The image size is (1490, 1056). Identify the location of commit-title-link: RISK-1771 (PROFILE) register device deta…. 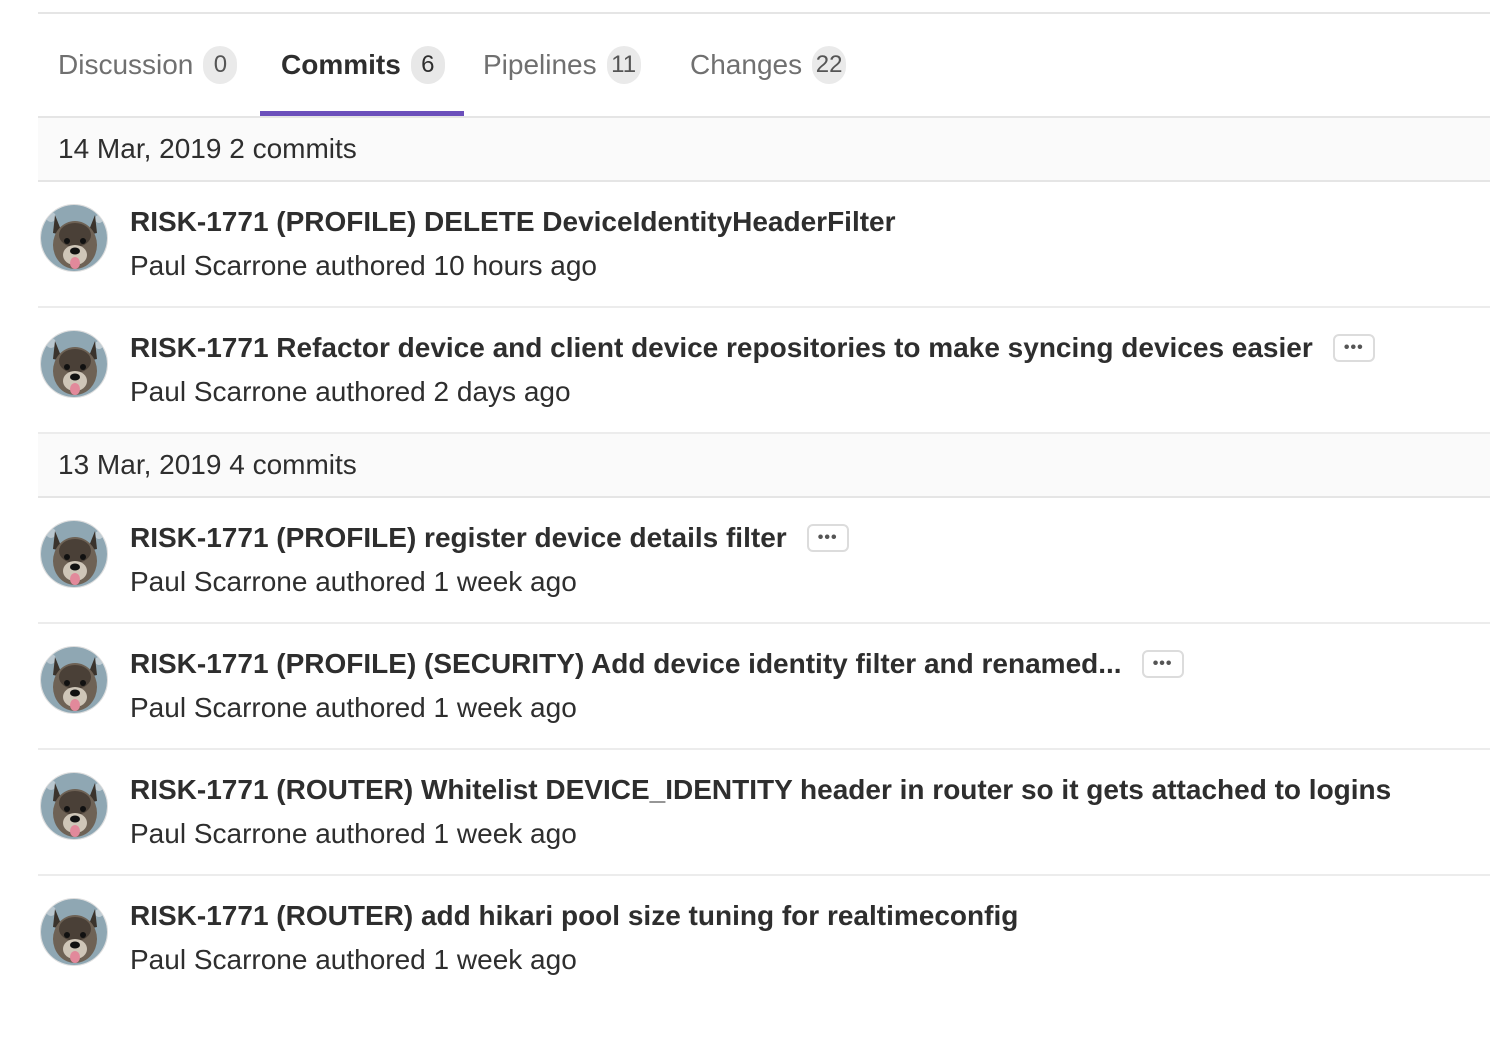
(489, 538).